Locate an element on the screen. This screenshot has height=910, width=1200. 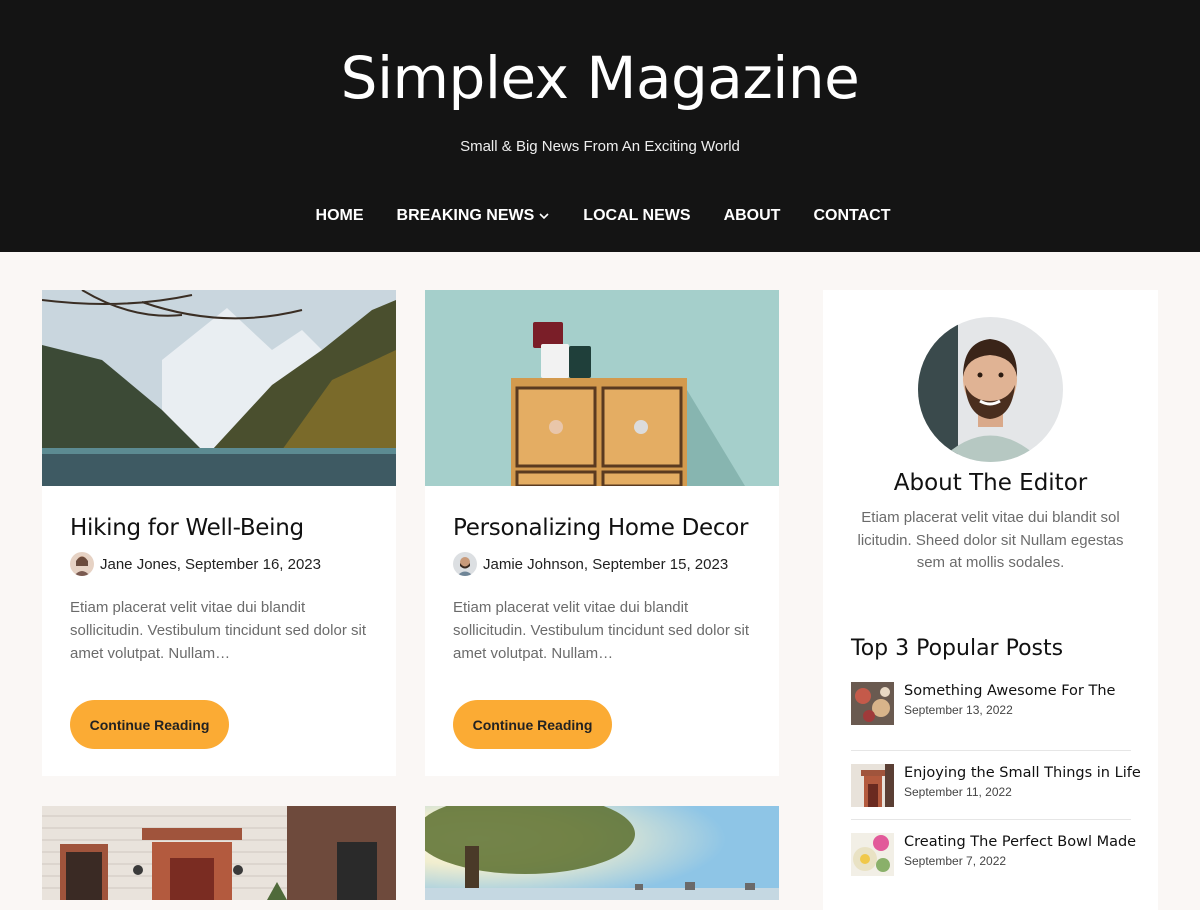
popular-post-date: September 11, 2022 is located at coordinates (958, 792).